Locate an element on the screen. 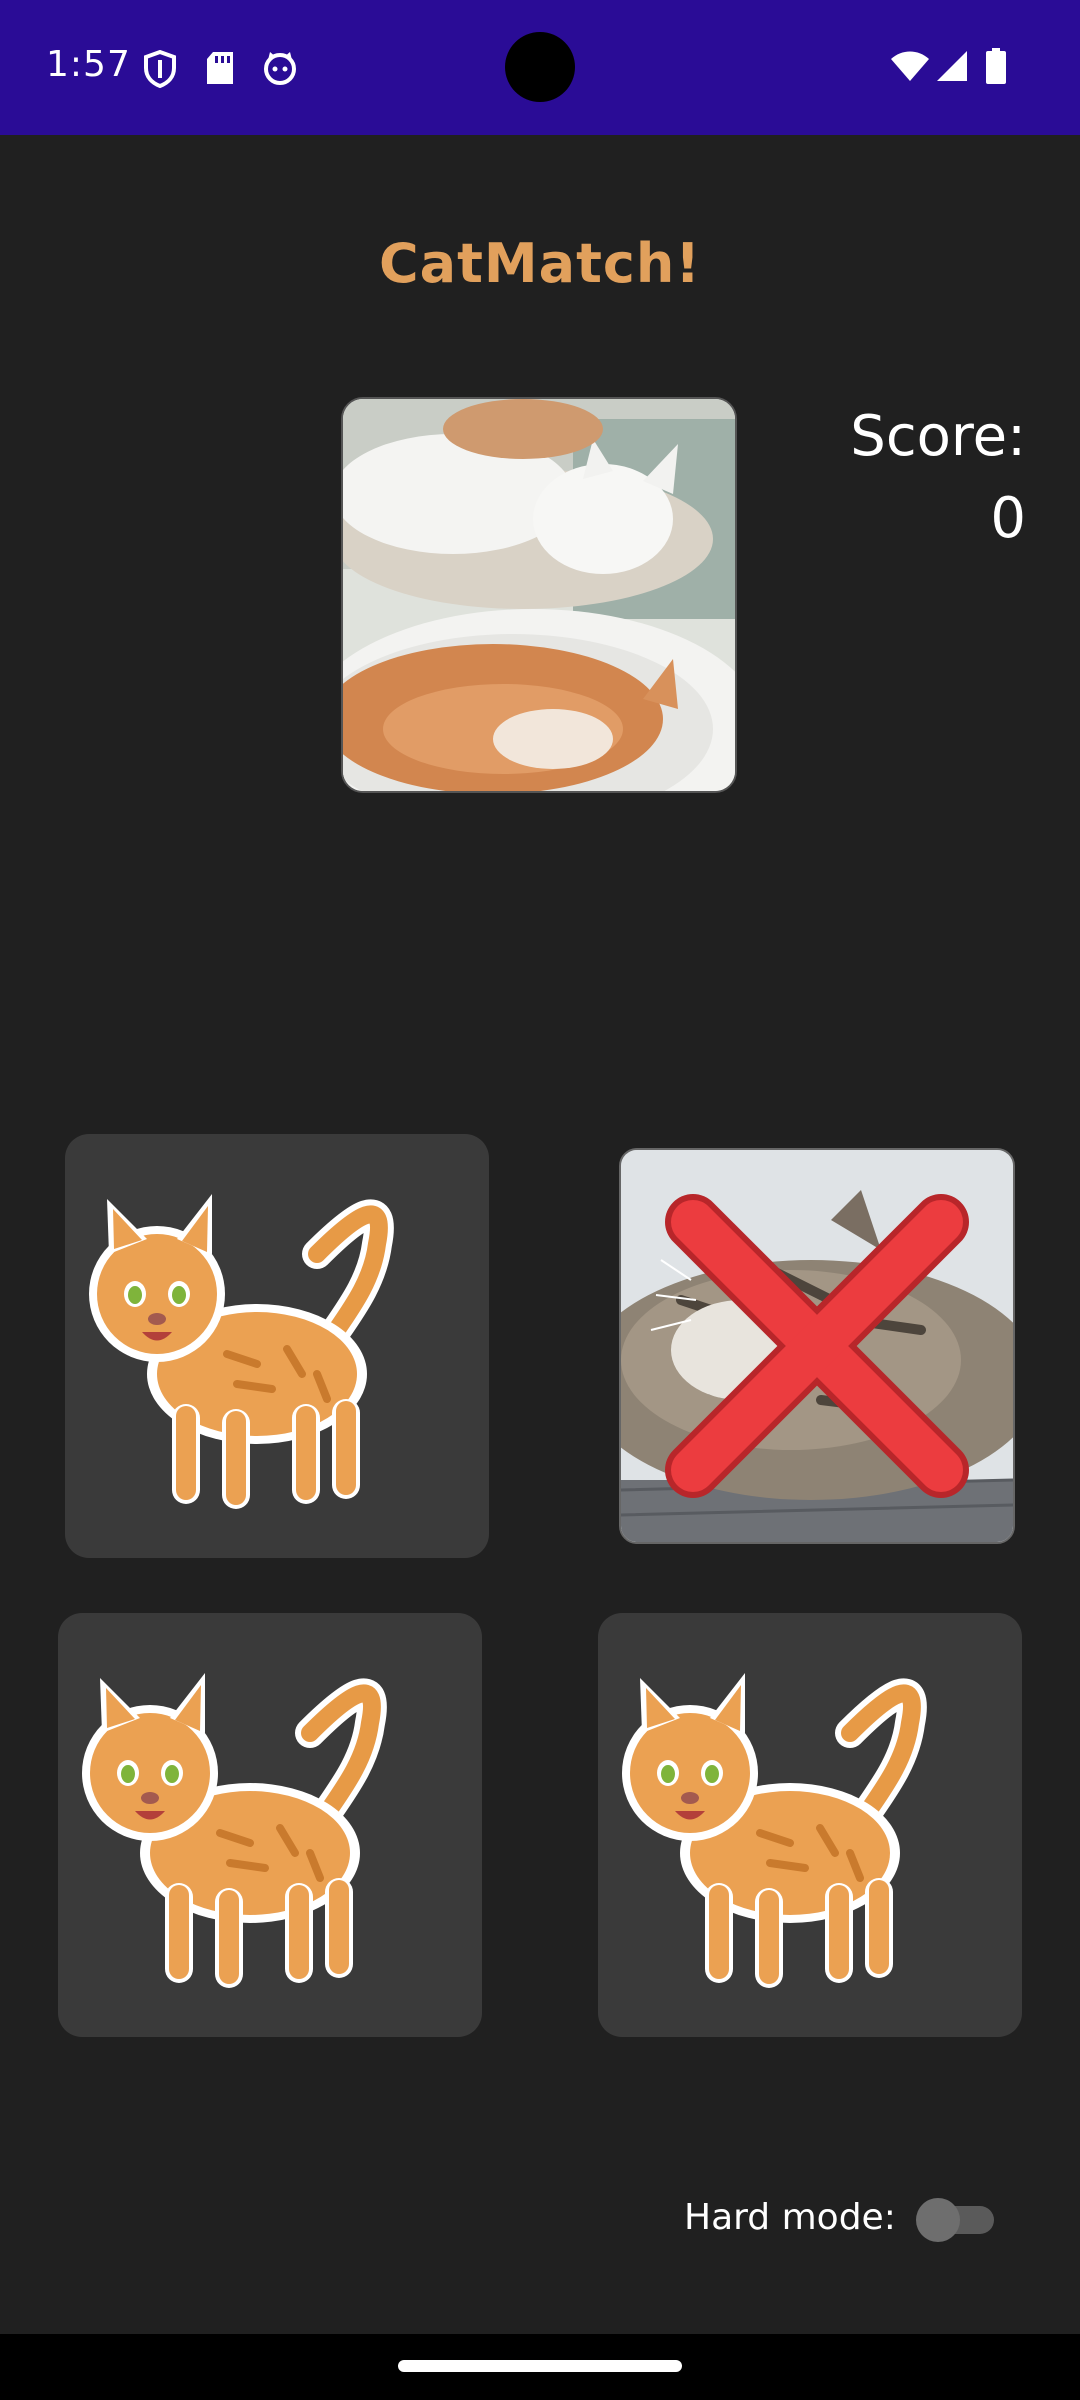 Image resolution: width=1080 pixels, height=2400 pixels. target-cat-image is located at coordinates (539, 595).